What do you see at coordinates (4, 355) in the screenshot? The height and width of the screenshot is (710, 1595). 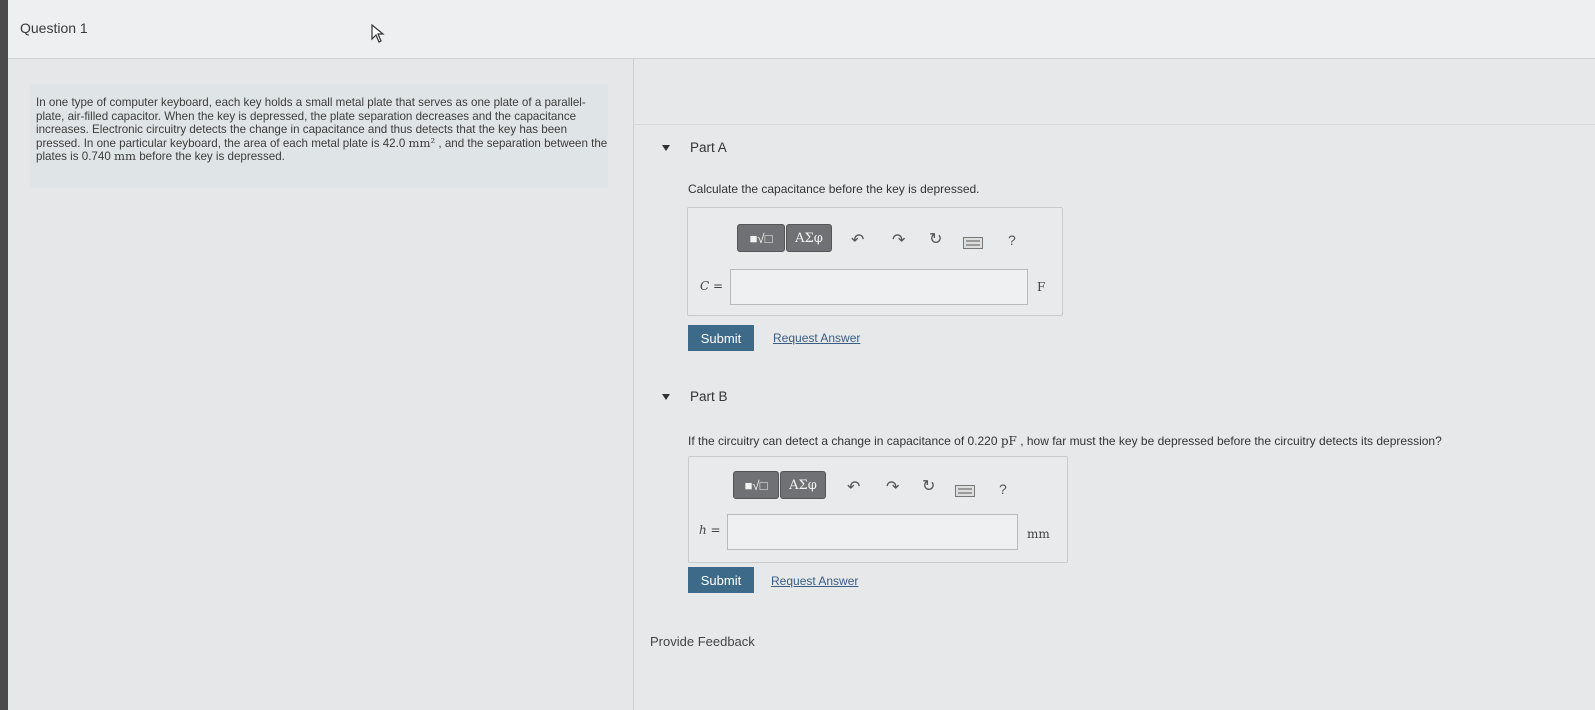 I see `screen-left-edge` at bounding box center [4, 355].